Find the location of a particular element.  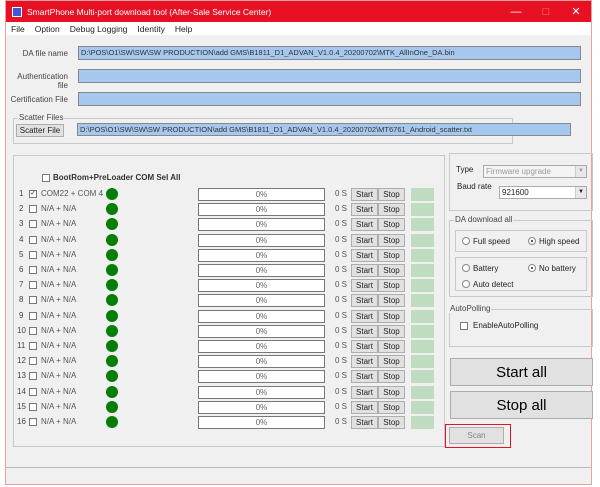

maximize-icon: □ is located at coordinates (546, 11).